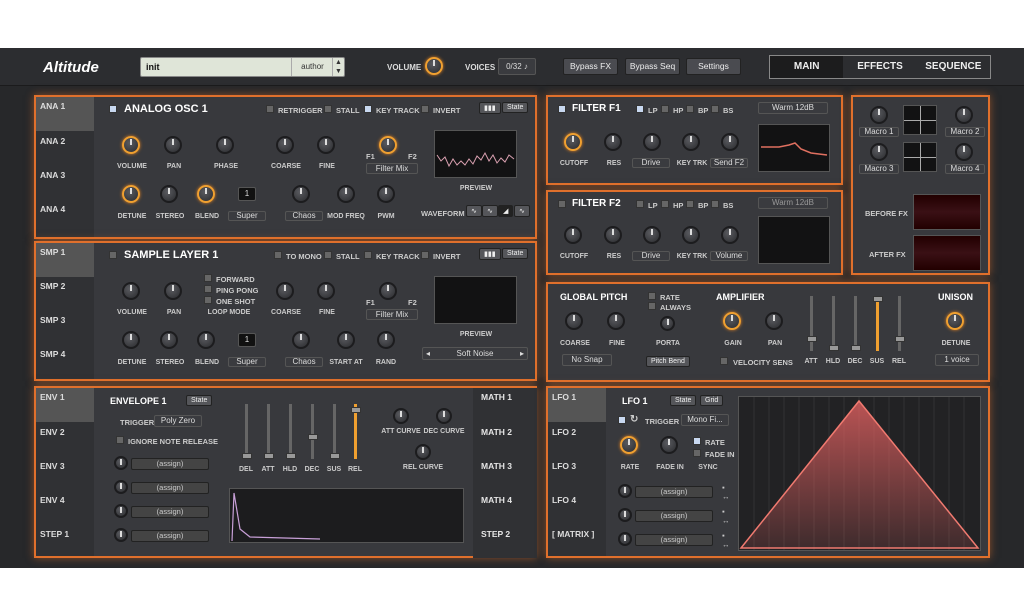  I want to click on env-mod-2-knob, so click(121, 487).